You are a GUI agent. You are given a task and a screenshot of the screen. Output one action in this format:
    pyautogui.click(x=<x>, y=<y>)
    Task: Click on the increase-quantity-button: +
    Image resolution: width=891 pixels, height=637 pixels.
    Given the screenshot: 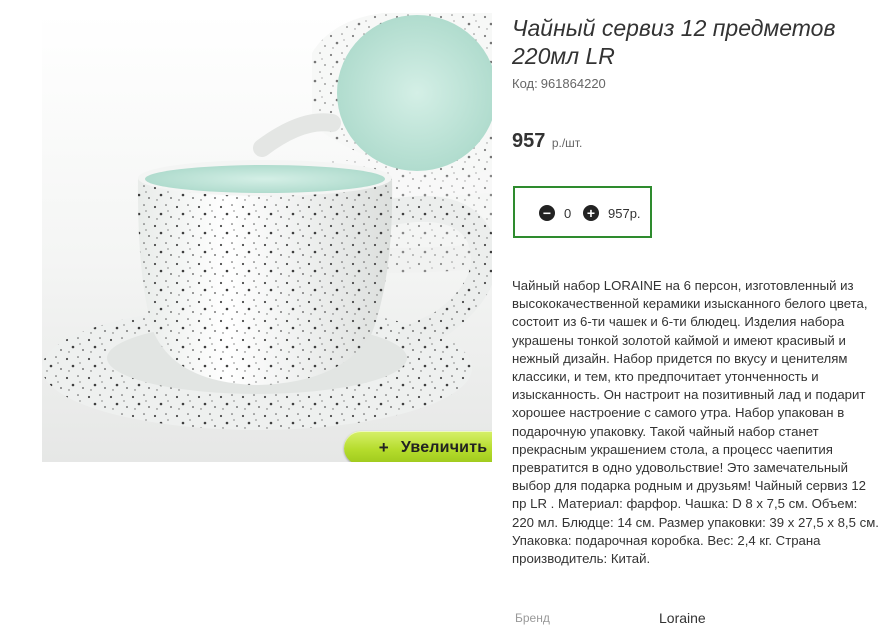 What is the action you would take?
    pyautogui.click(x=591, y=213)
    